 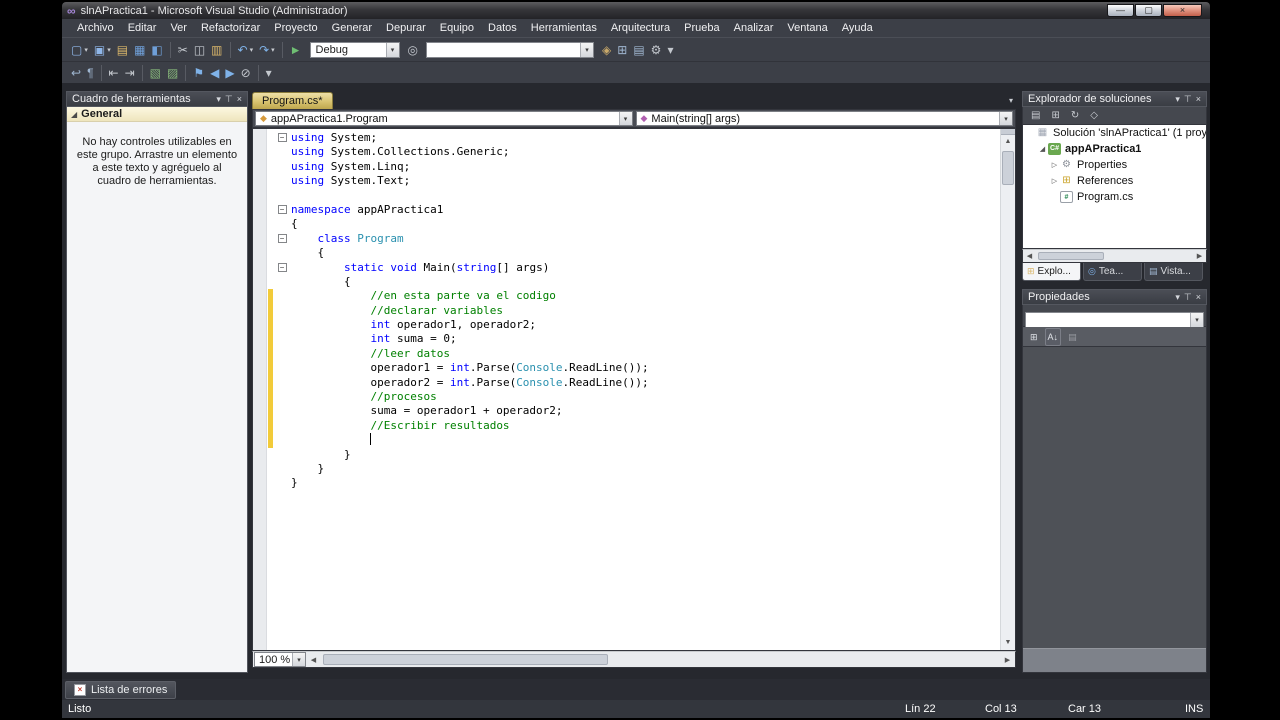 What do you see at coordinates (656, 50) in the screenshot?
I see `toolbox-icon: ⚙` at bounding box center [656, 50].